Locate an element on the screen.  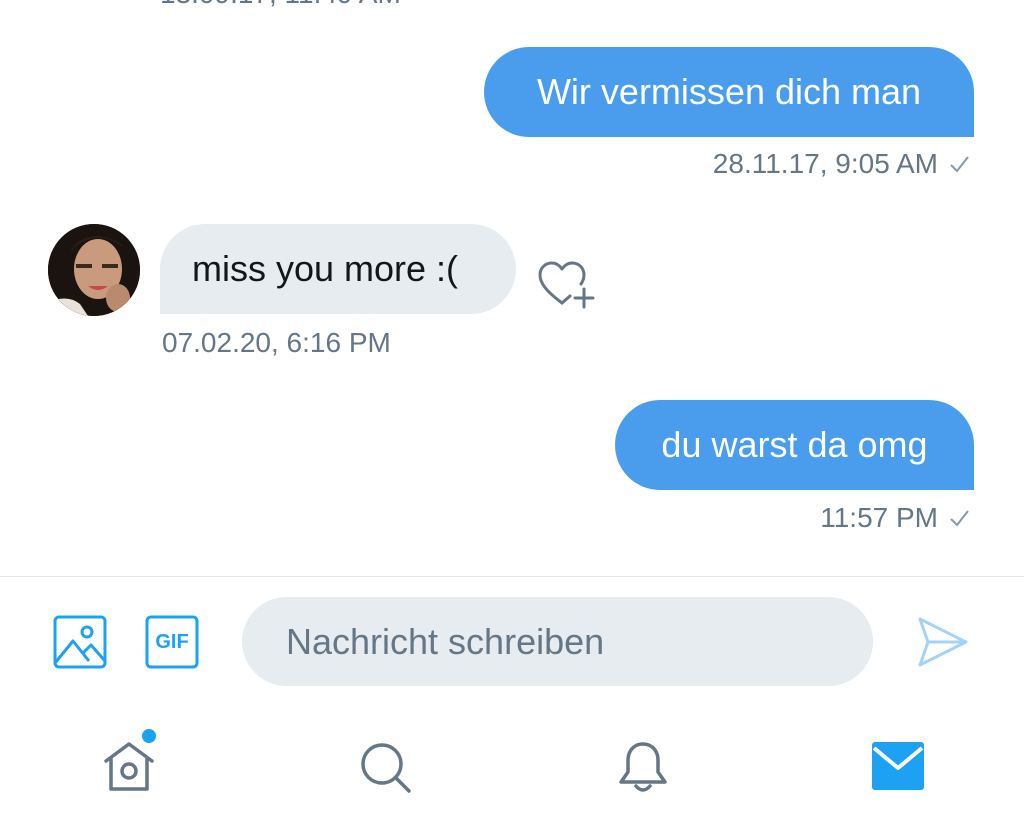
message-timestamp-text: 11:57 PM is located at coordinates (879, 517).